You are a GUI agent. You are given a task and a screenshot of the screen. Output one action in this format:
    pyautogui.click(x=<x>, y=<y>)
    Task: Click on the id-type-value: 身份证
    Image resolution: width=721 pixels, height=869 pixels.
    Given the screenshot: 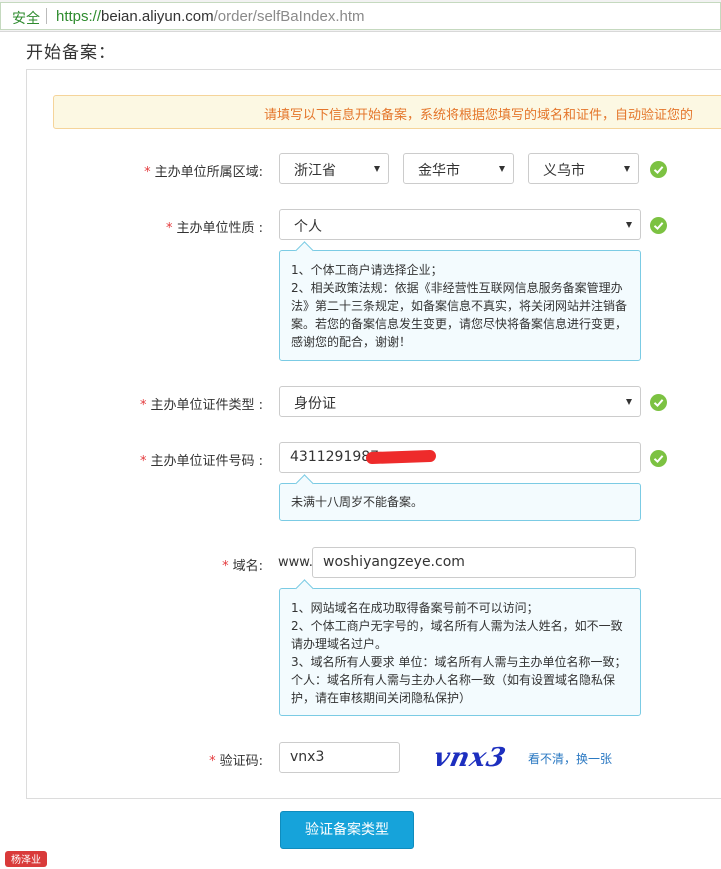 What is the action you would take?
    pyautogui.click(x=315, y=404)
    